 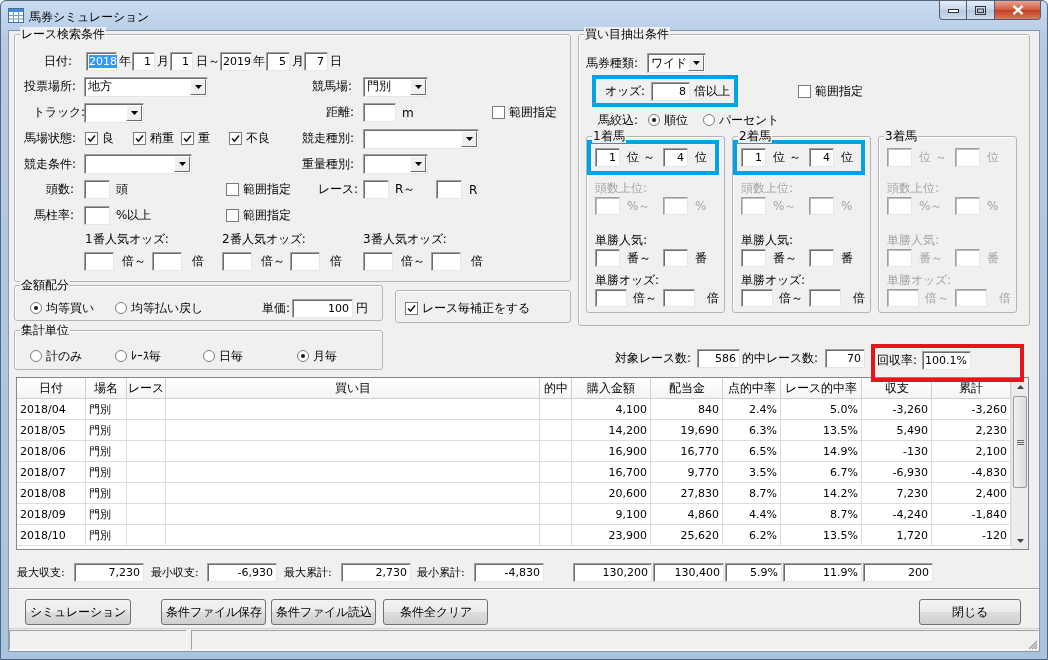 I want to click on field-label: 距離:, so click(x=340, y=112).